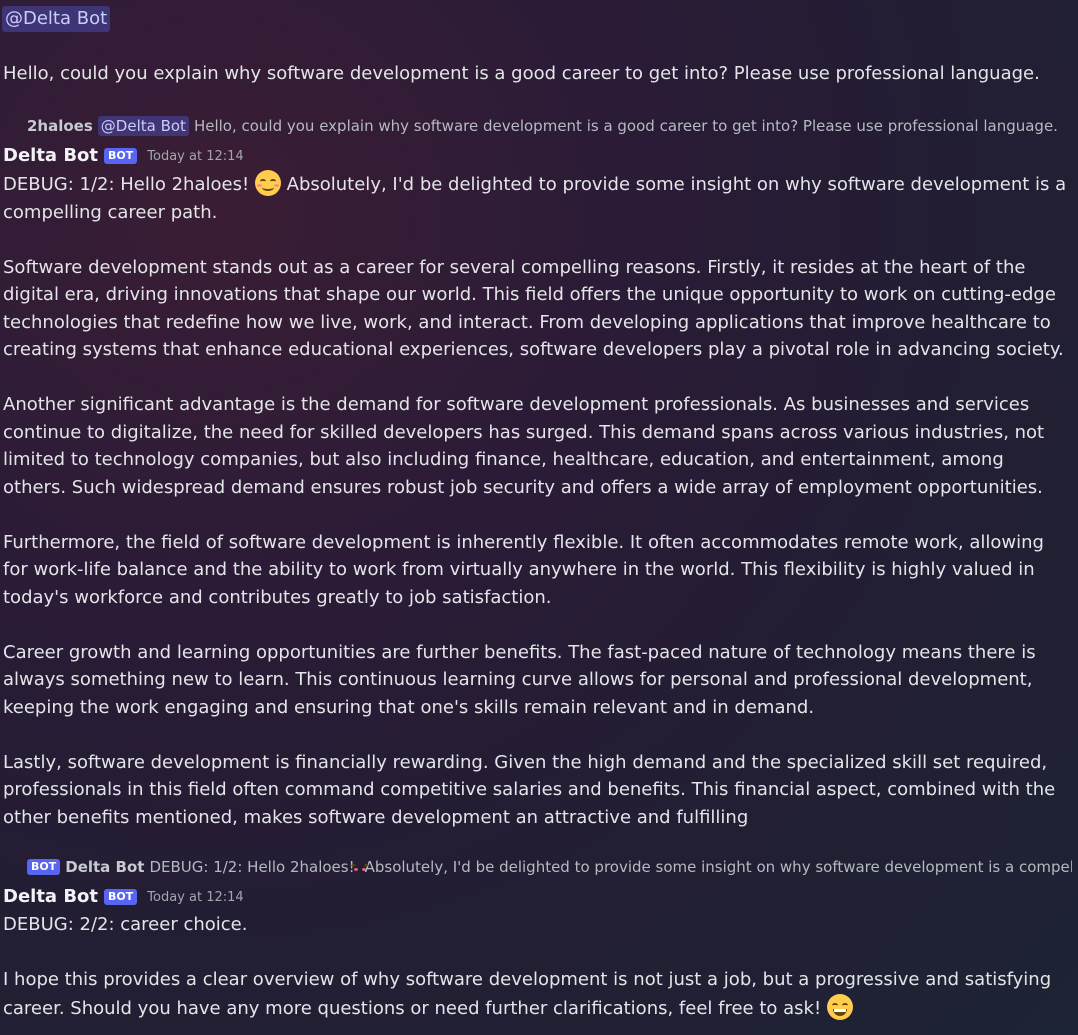  Describe the element at coordinates (839, 1006) in the screenshot. I see `grinning-face-emoji-icon` at that location.